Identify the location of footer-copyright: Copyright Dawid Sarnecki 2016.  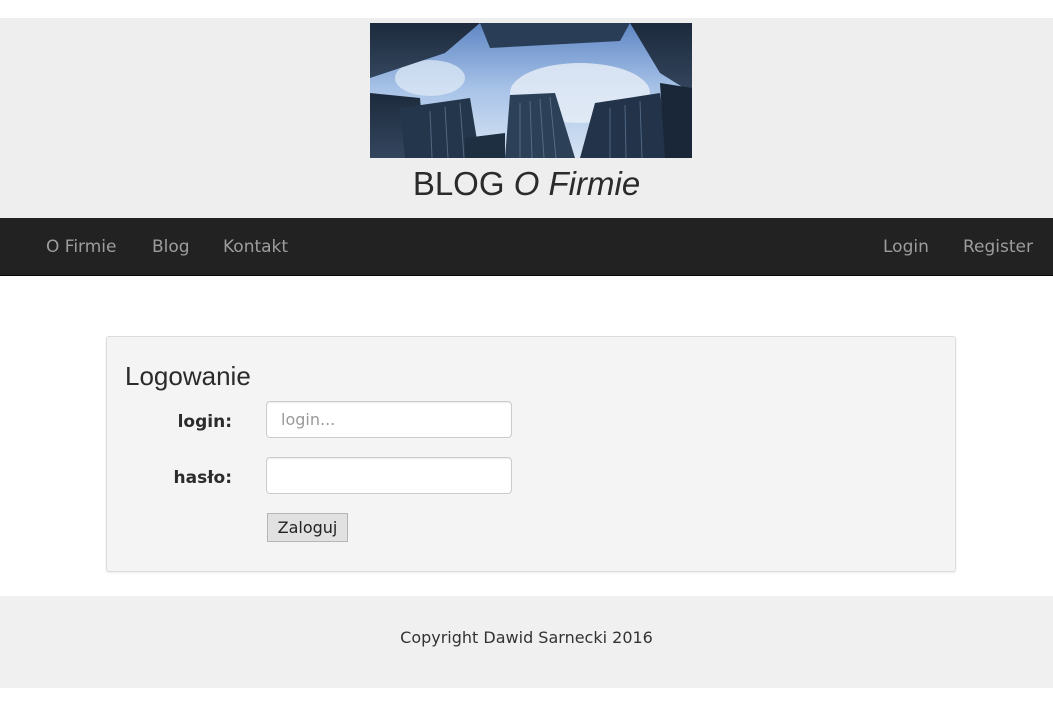
(526, 637).